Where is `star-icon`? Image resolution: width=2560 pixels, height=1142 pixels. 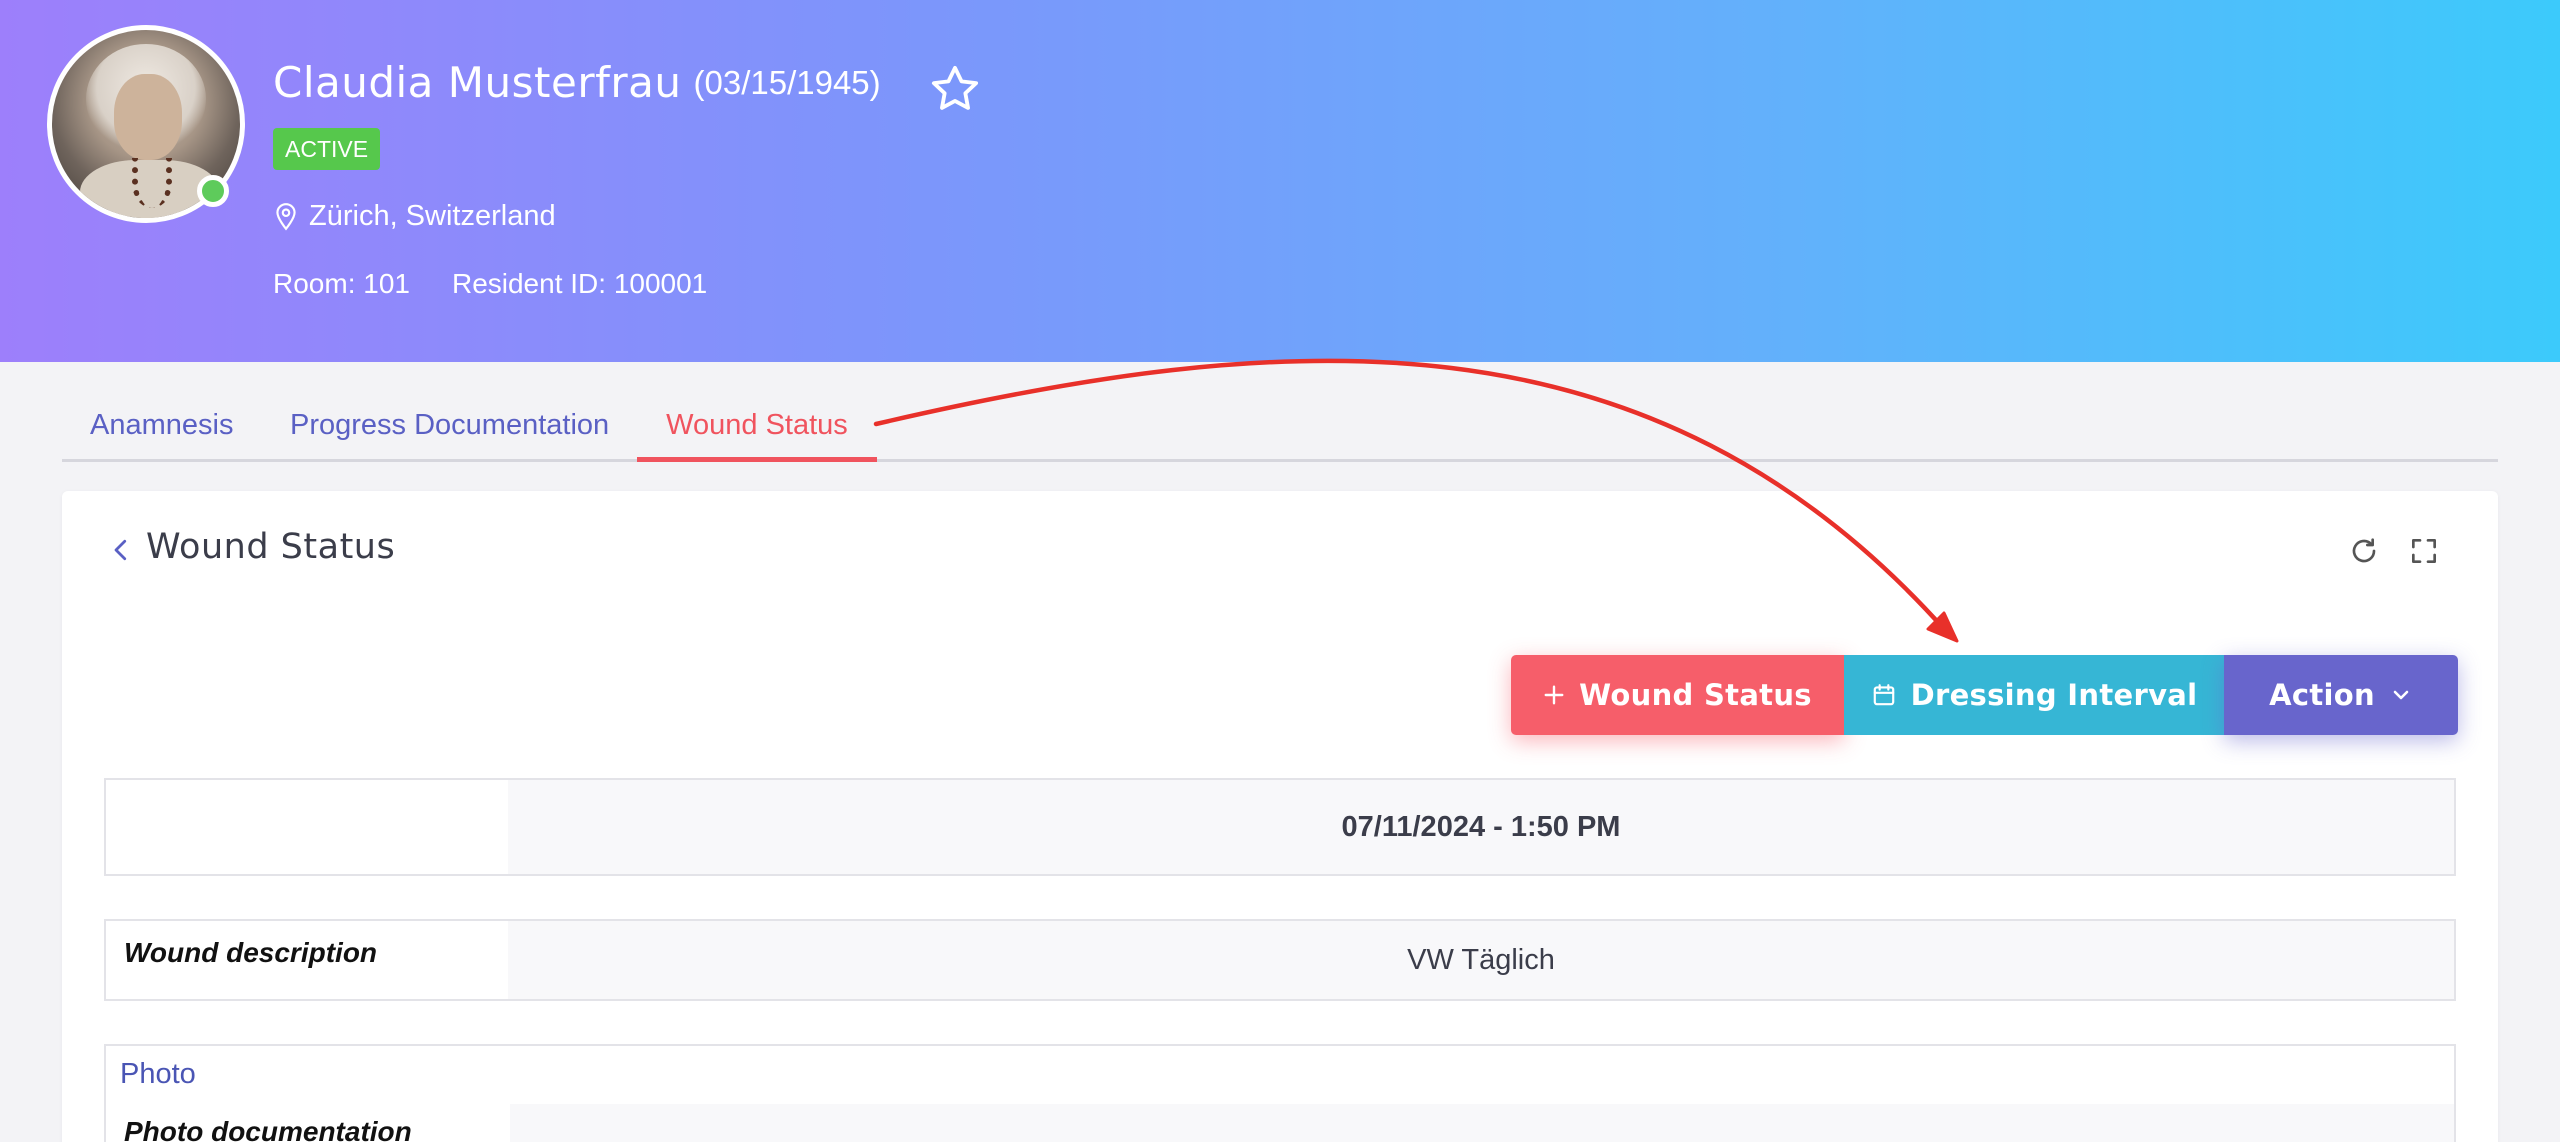 star-icon is located at coordinates (955, 89).